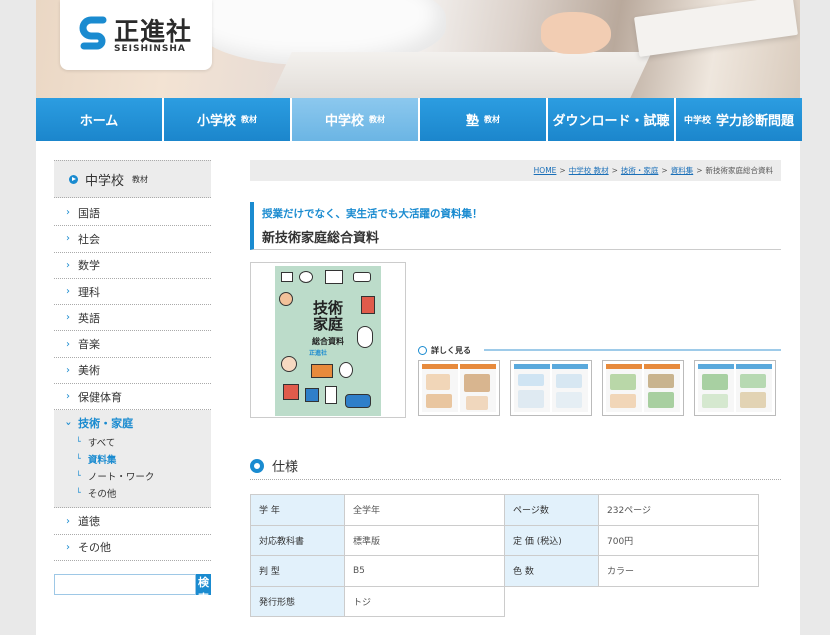 Image resolution: width=830 pixels, height=635 pixels. Describe the element at coordinates (424, 601) in the screenshot. I see `spec-value: トジ` at that location.